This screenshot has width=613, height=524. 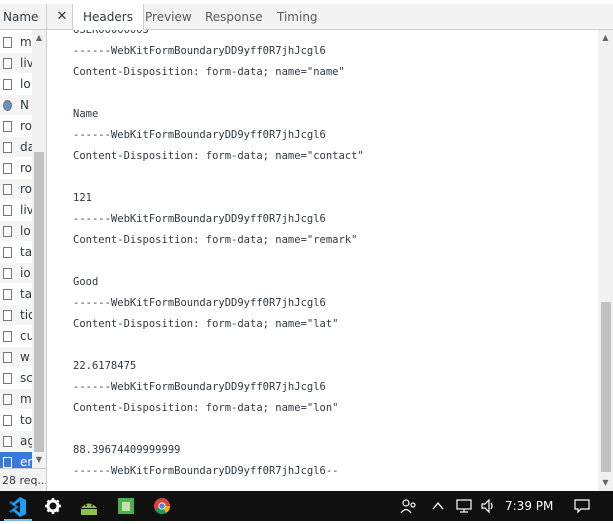 What do you see at coordinates (16, 315) in the screenshot?
I see `request-row: tic` at bounding box center [16, 315].